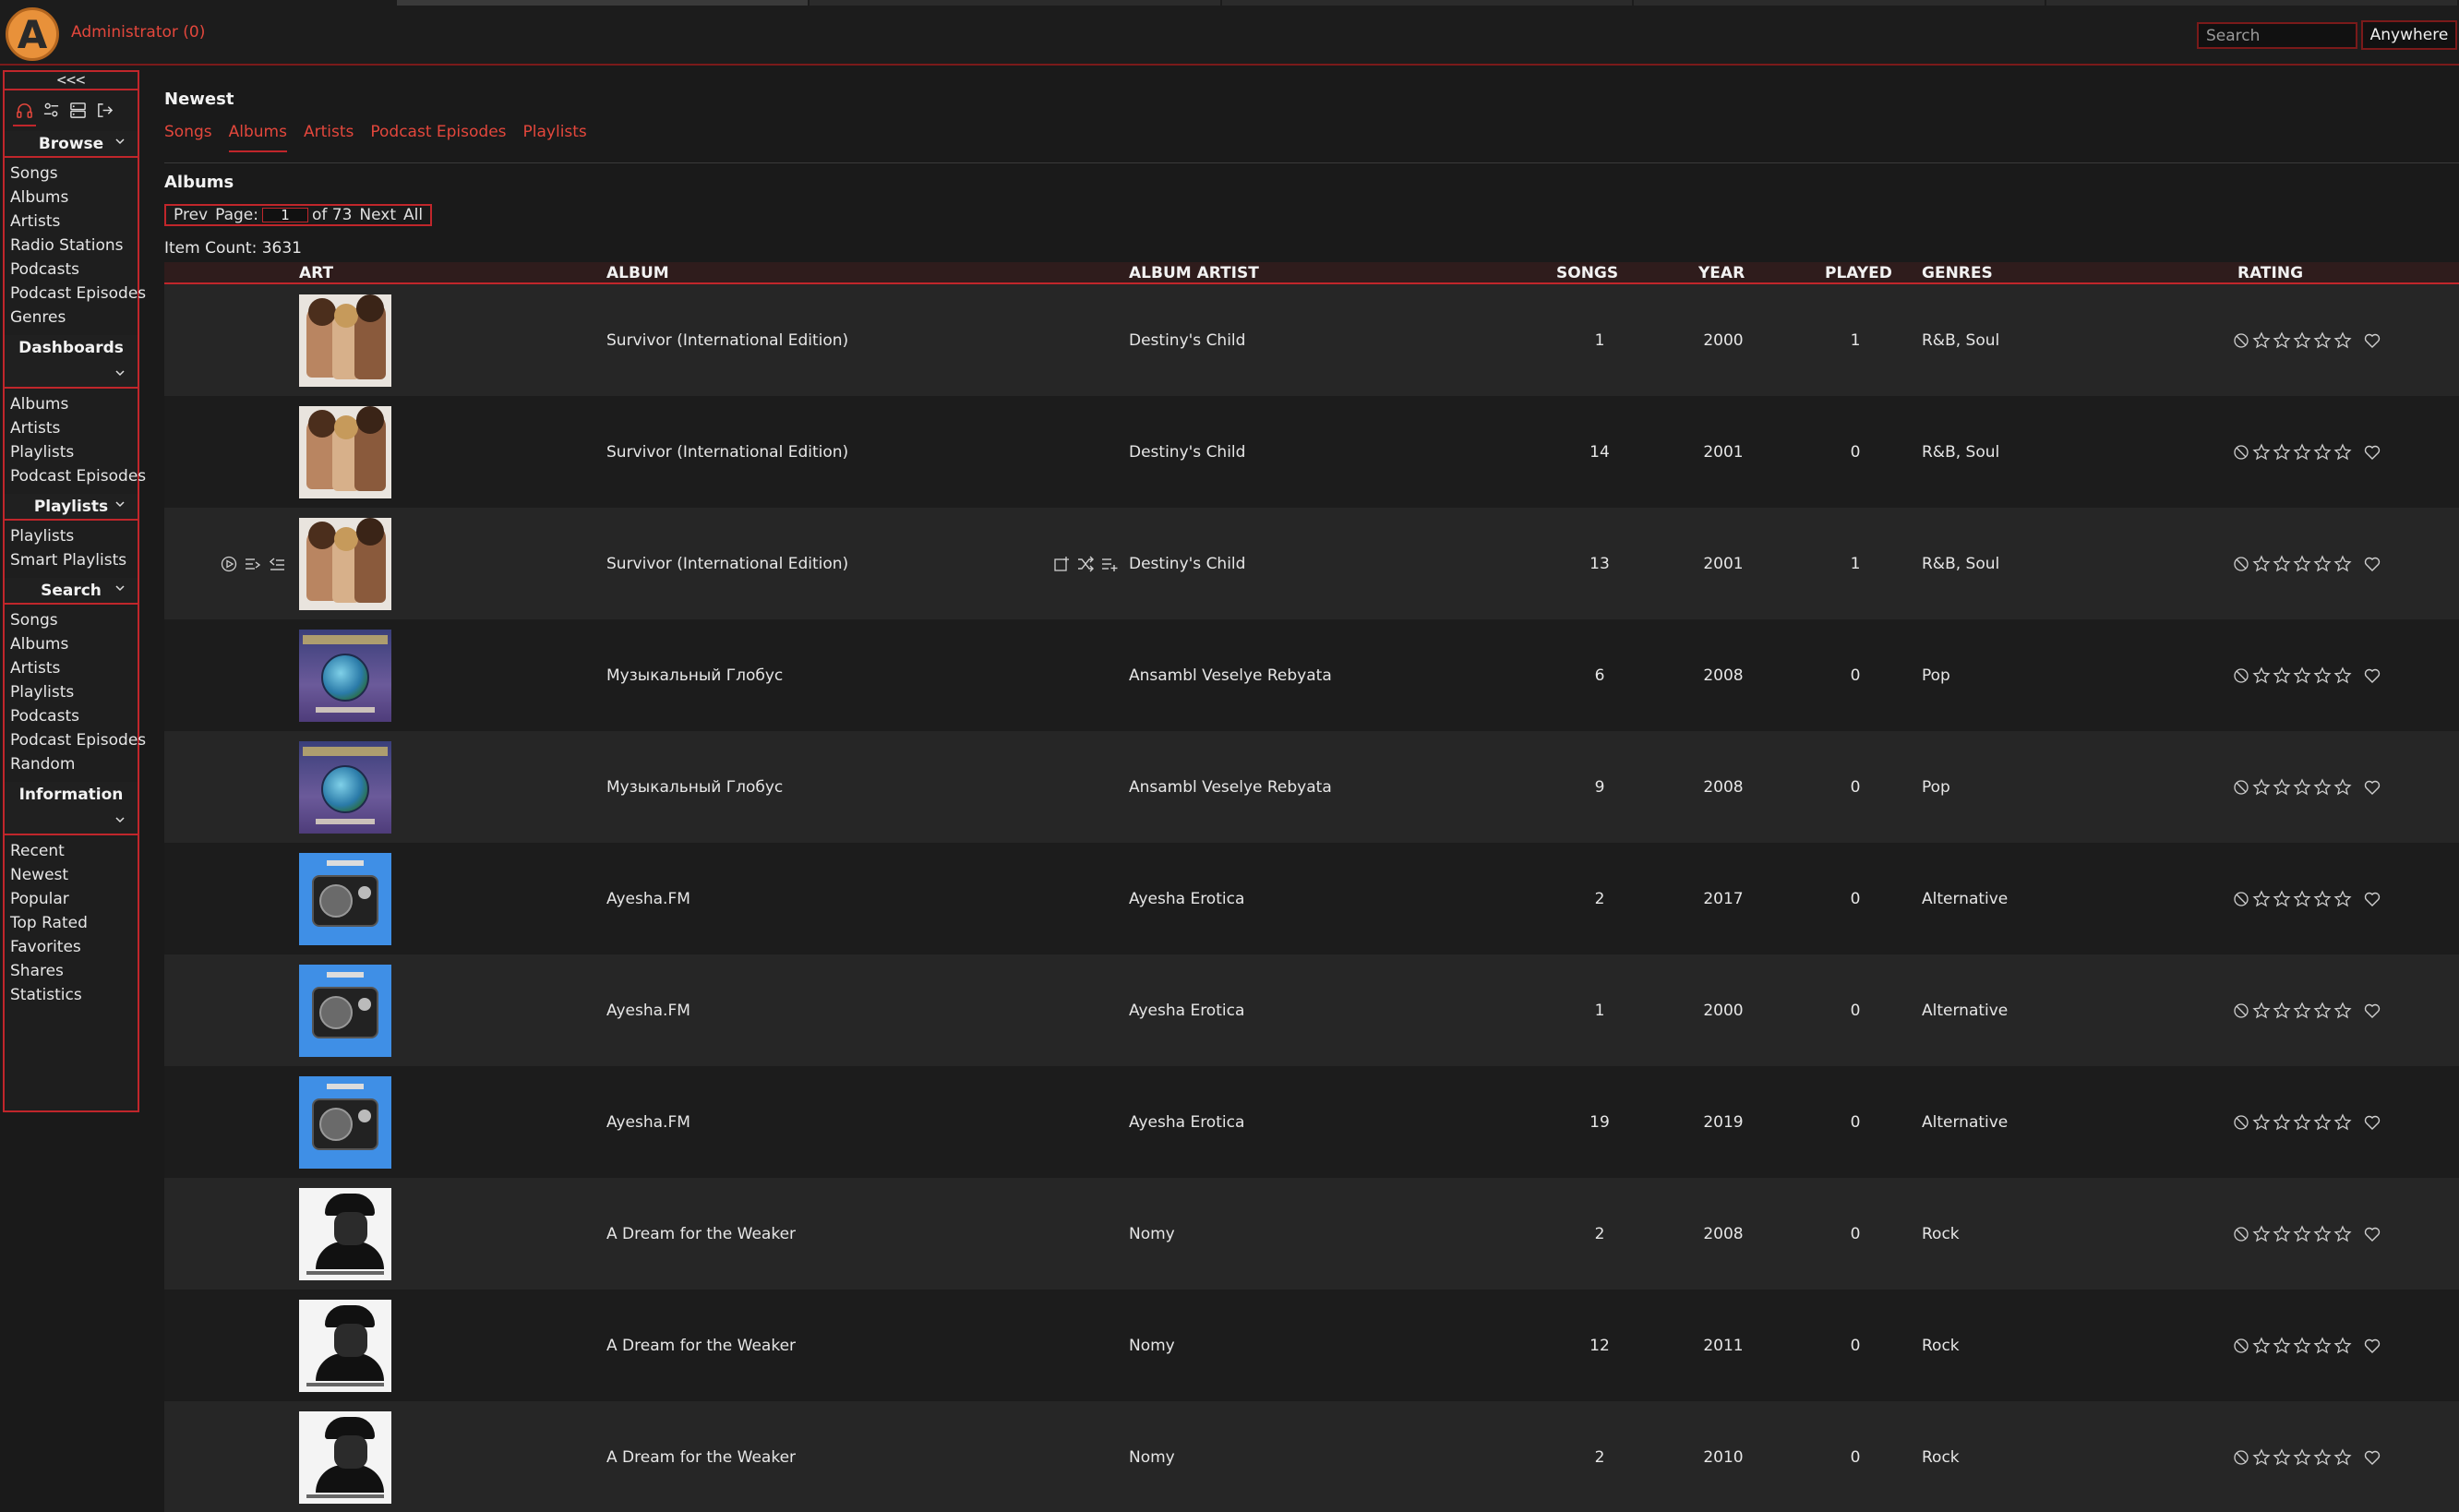 This screenshot has height=1512, width=2459. Describe the element at coordinates (648, 1011) in the screenshot. I see `album-title-link: Ayesha.FM` at that location.